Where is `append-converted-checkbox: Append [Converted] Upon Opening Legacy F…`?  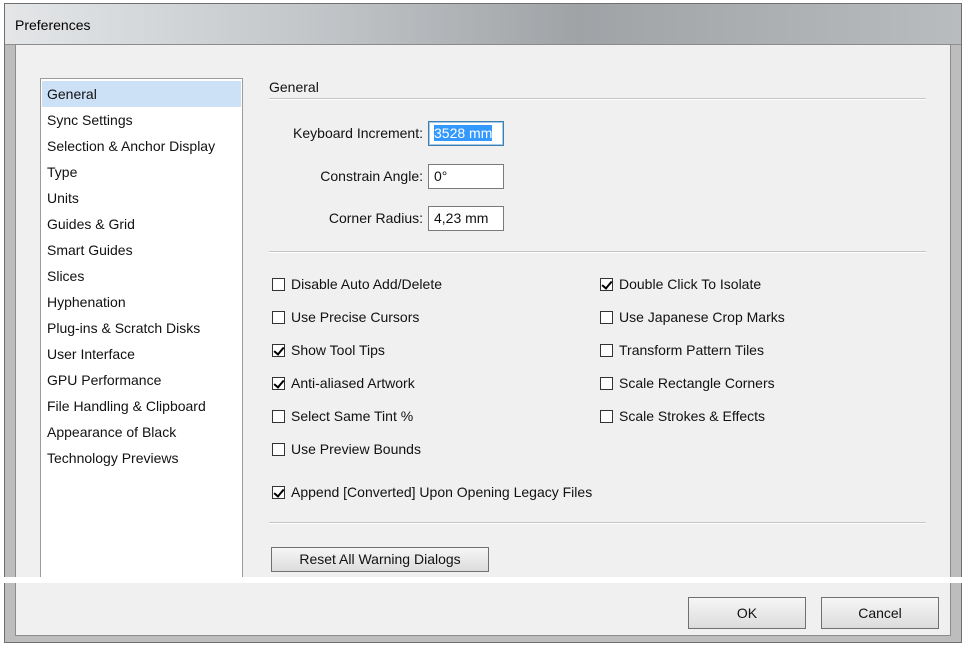 append-converted-checkbox: Append [Converted] Upon Opening Legacy F… is located at coordinates (432, 492).